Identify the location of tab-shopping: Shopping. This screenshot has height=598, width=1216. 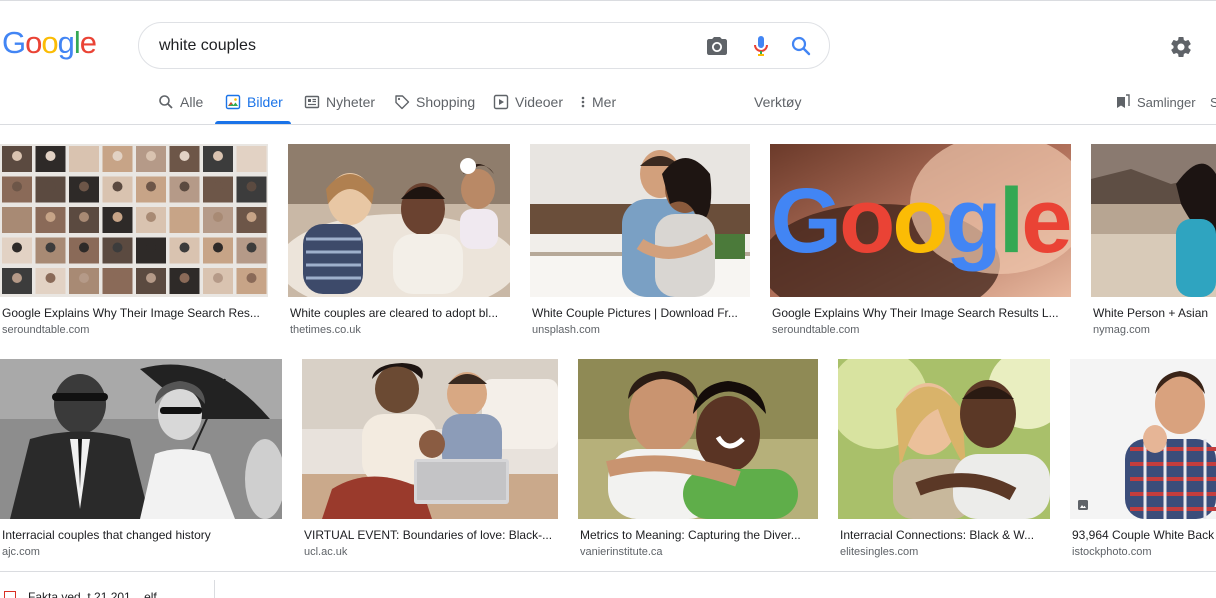
(434, 102).